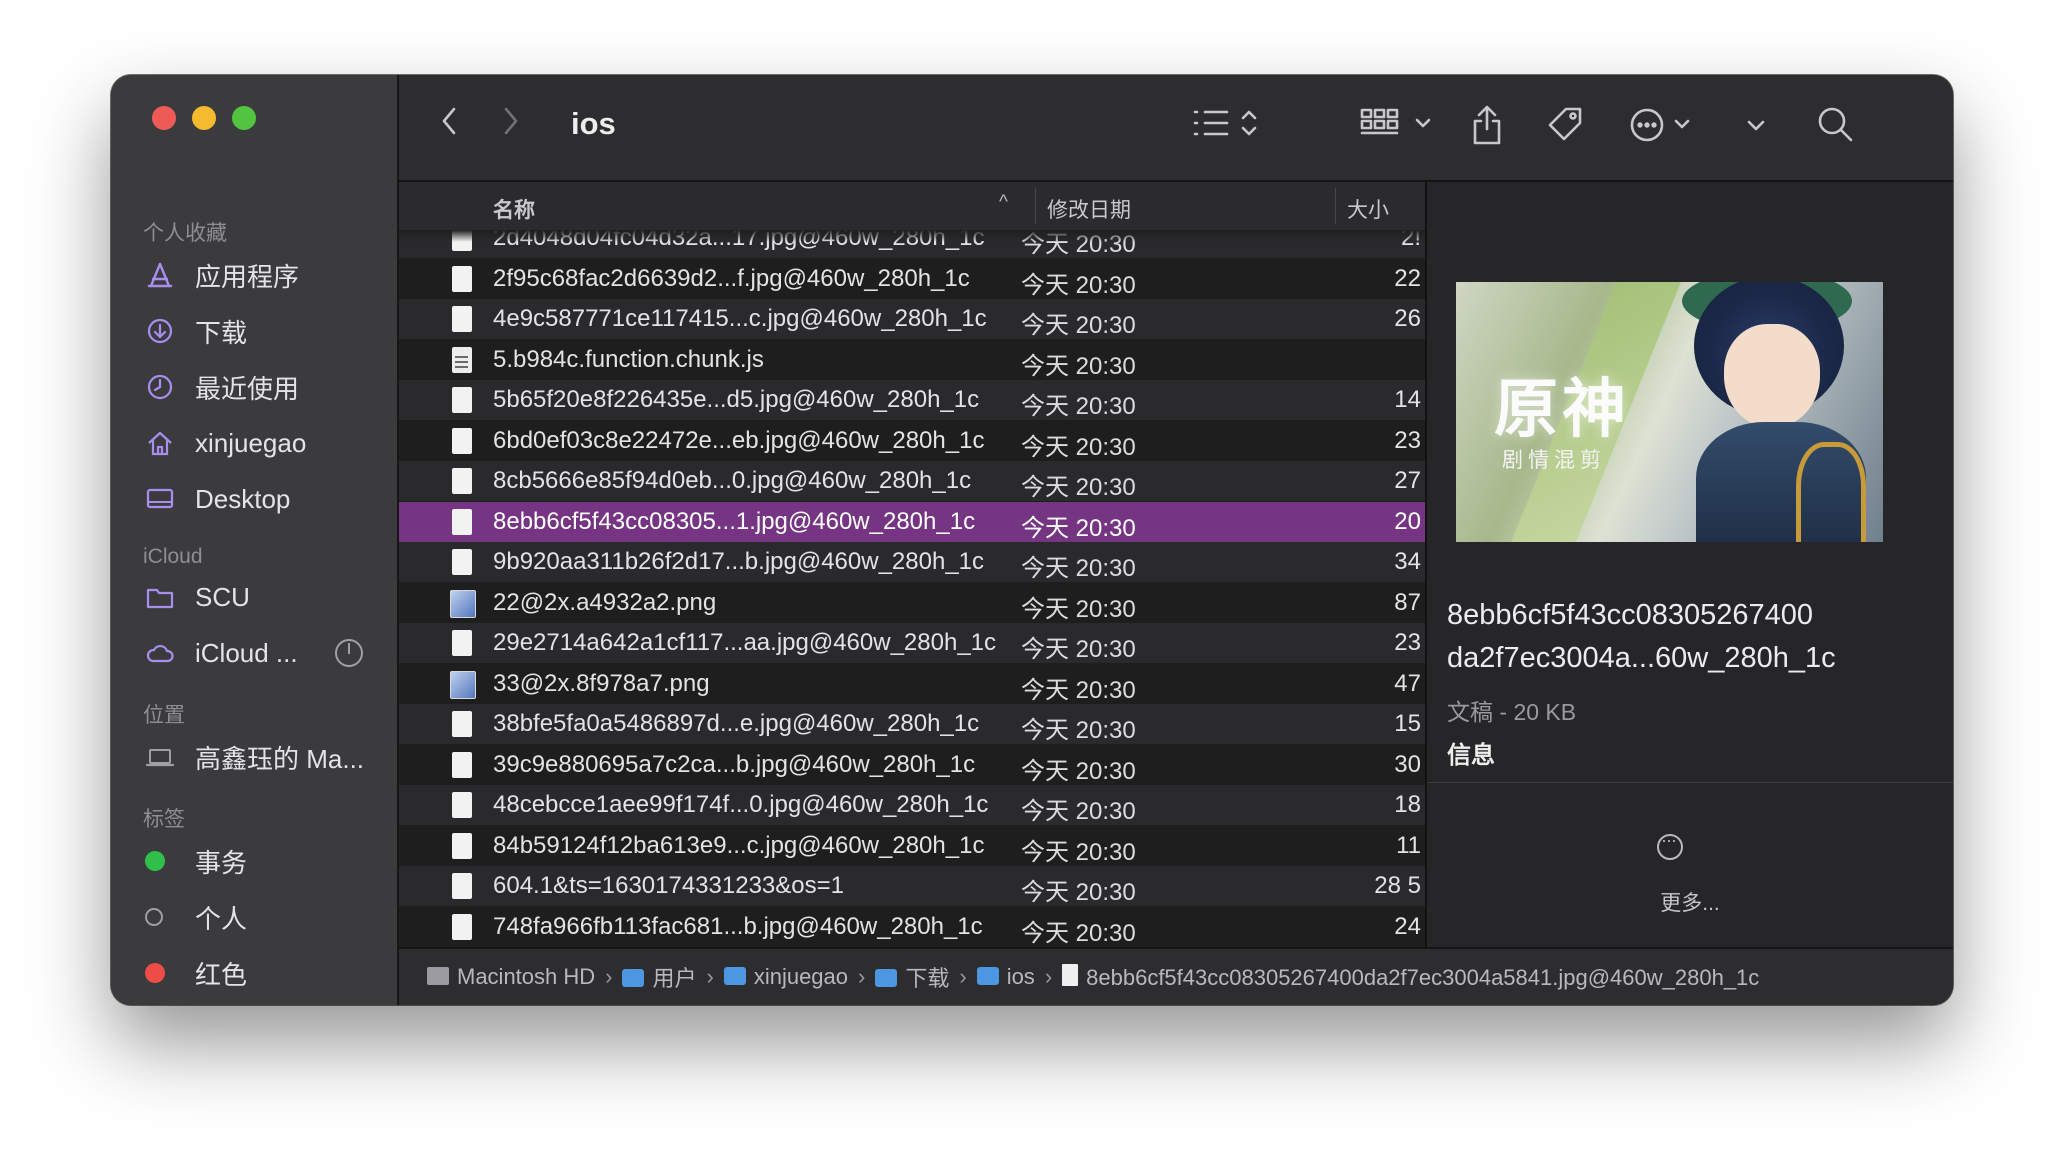  I want to click on preview-file-kind: 文稿 - 20 KB, so click(1512, 712).